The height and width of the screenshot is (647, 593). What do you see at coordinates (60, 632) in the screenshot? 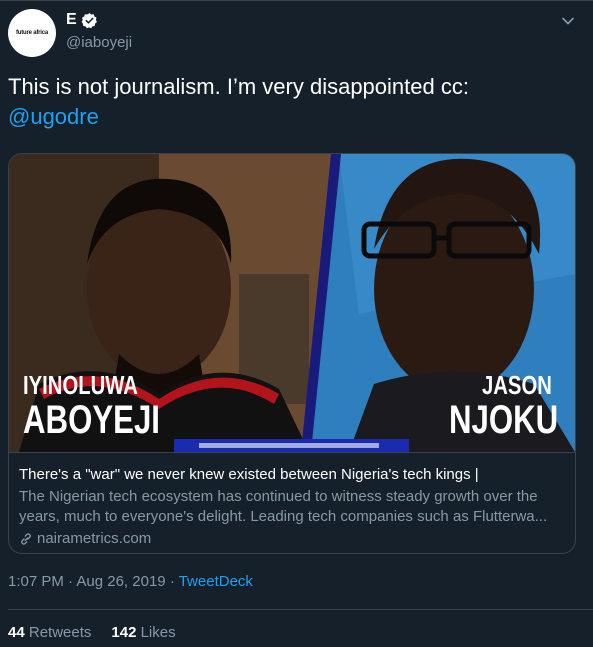
I see `retweets-label: Retweets` at bounding box center [60, 632].